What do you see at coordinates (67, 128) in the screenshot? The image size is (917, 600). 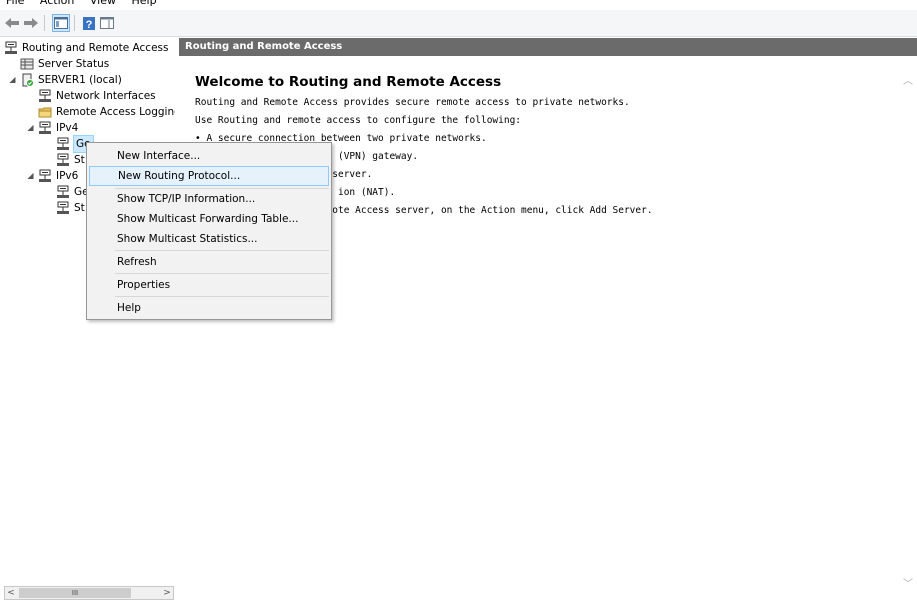 I see `tree-node-label: IPv4` at bounding box center [67, 128].